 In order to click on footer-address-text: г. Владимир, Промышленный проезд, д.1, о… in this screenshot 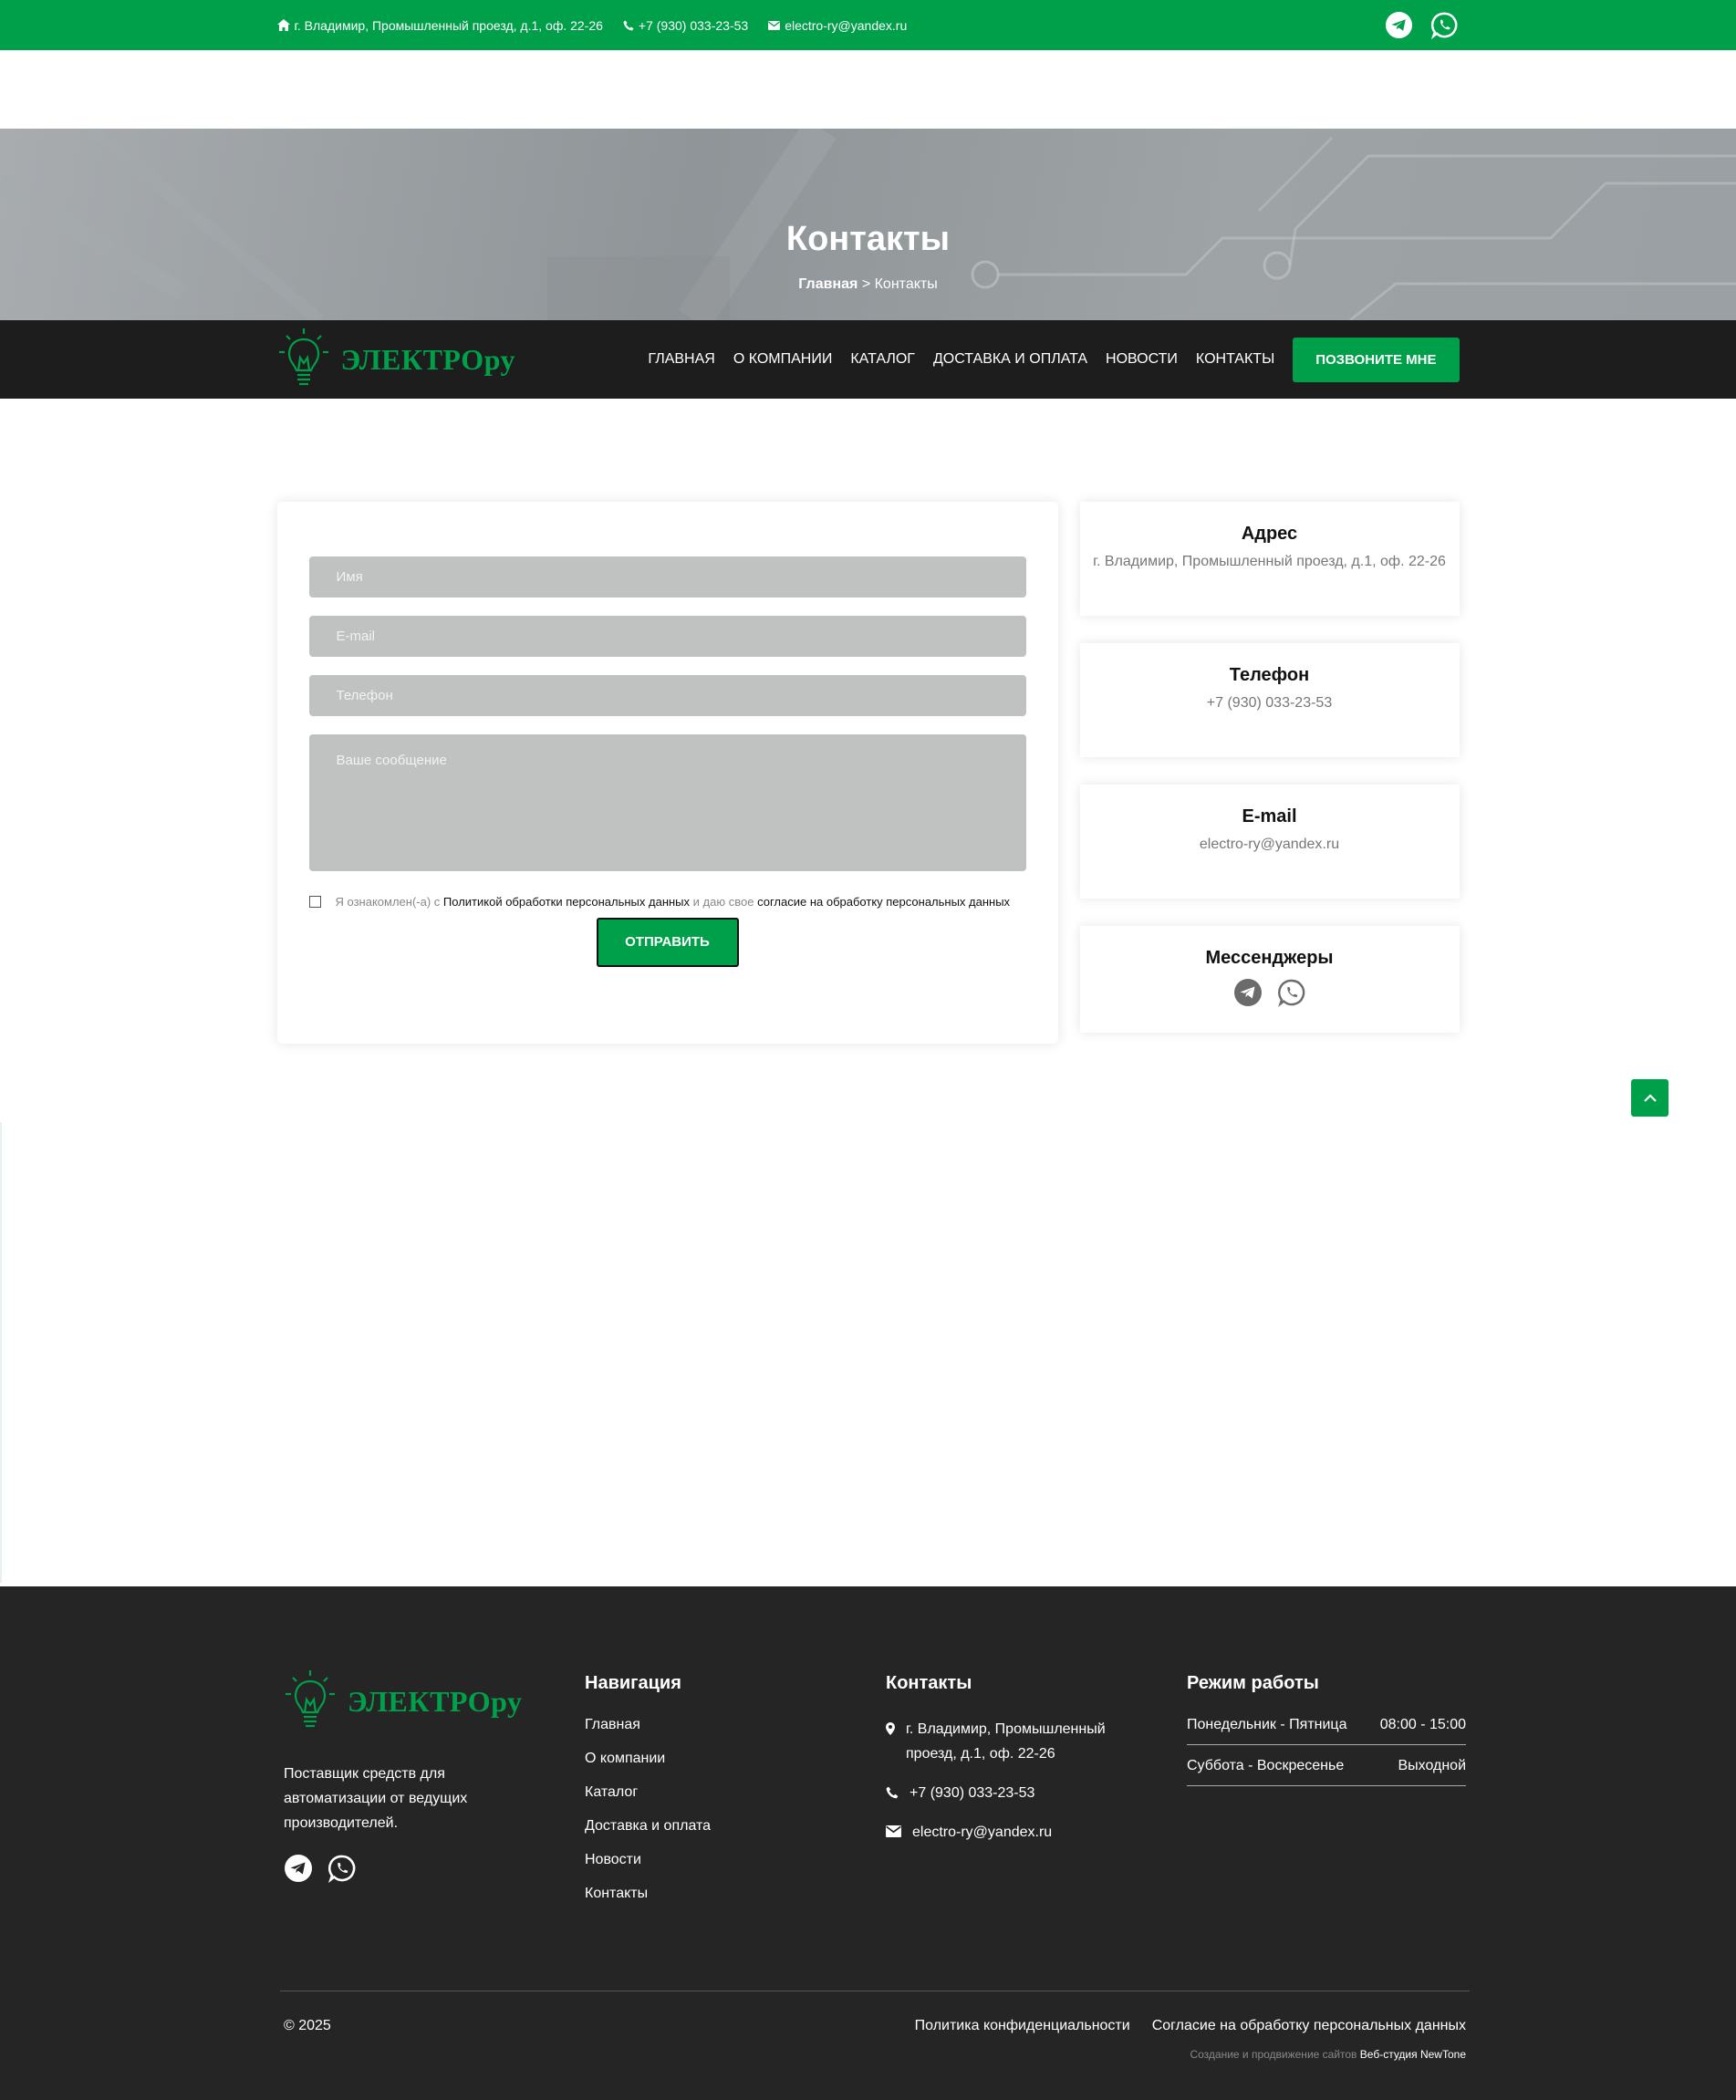, I will do `click(1006, 1741)`.